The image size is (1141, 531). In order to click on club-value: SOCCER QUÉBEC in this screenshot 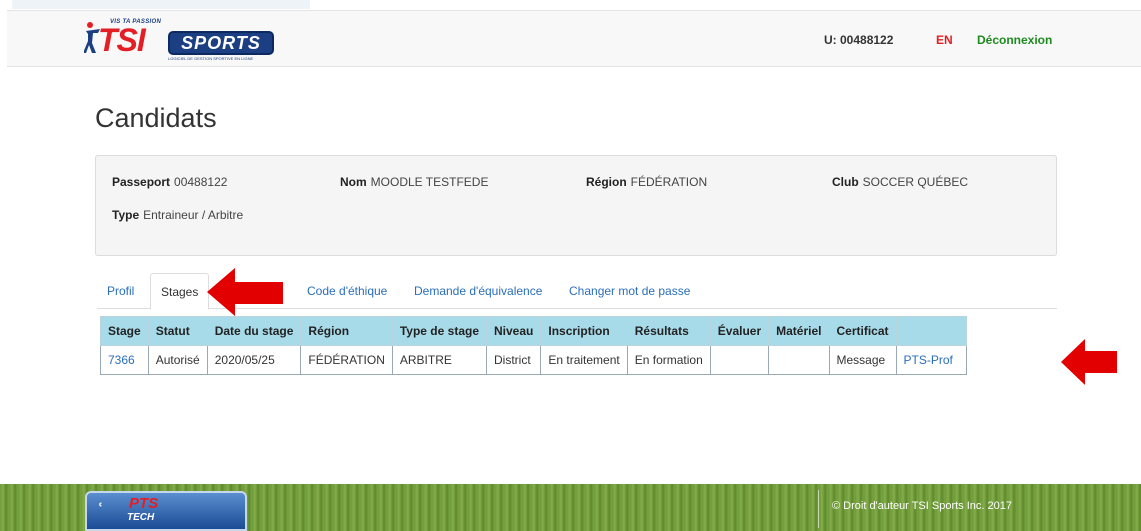, I will do `click(915, 182)`.